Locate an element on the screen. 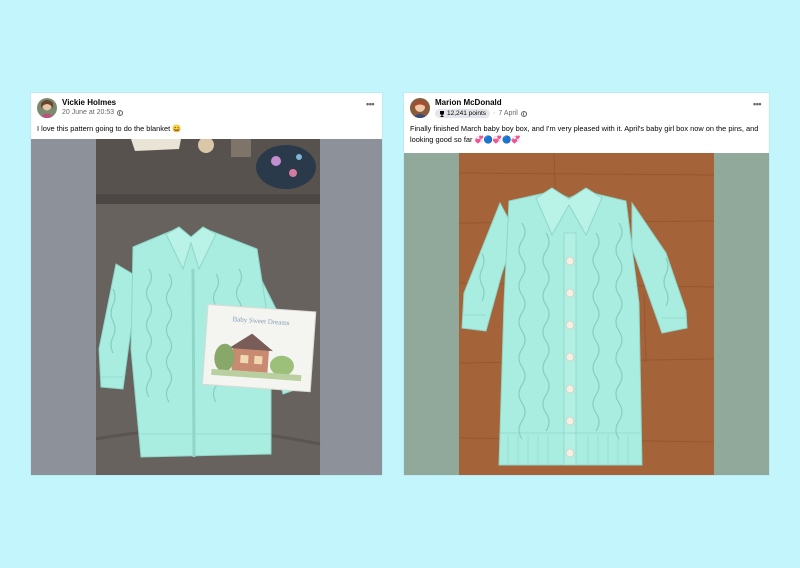 Image resolution: width=800 pixels, height=568 pixels. points-badge: 12,241 points is located at coordinates (463, 113).